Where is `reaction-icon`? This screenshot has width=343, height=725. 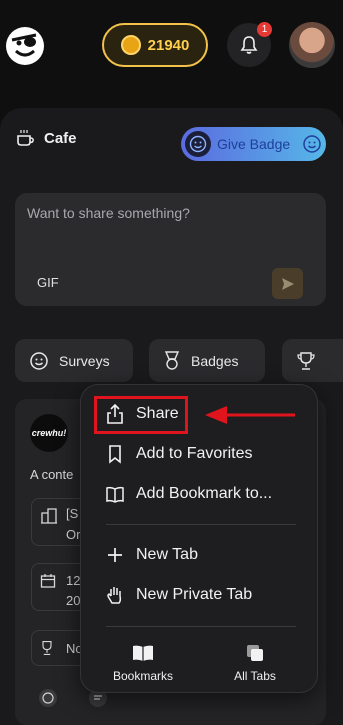 reaction-icon is located at coordinates (48, 698).